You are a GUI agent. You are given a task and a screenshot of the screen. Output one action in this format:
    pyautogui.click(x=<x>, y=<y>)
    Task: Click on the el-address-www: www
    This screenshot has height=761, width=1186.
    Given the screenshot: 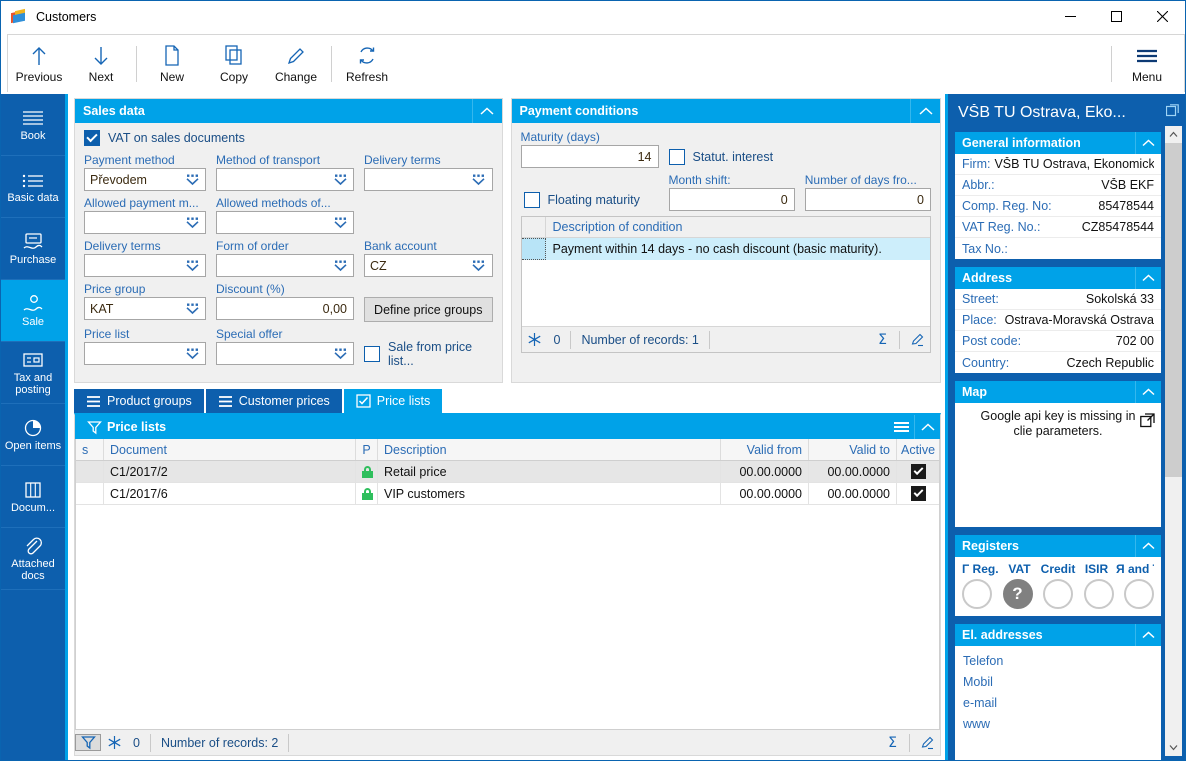 What is the action you would take?
    pyautogui.click(x=1058, y=723)
    